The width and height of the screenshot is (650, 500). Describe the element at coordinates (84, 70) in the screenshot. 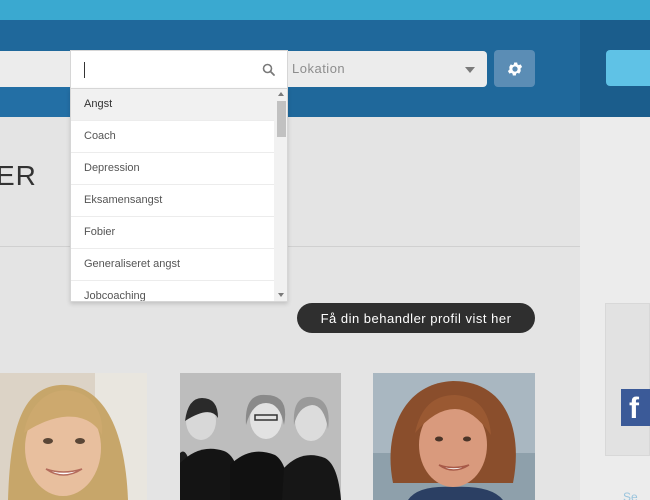

I see `text-caret` at that location.